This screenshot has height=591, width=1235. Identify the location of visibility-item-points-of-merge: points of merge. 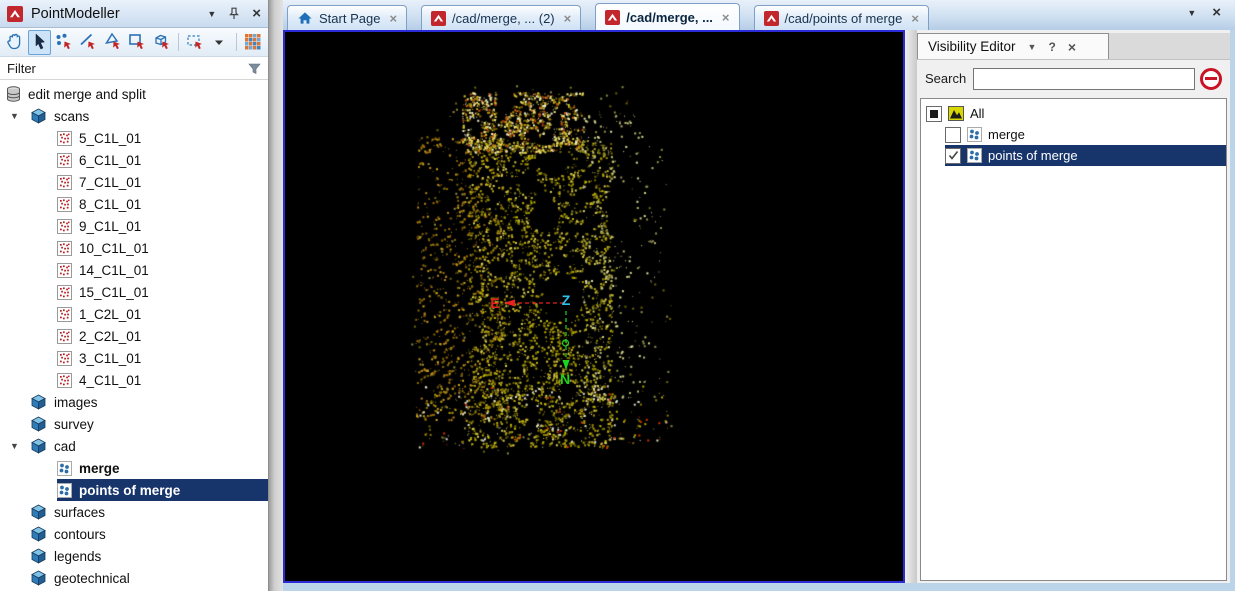
(1073, 155).